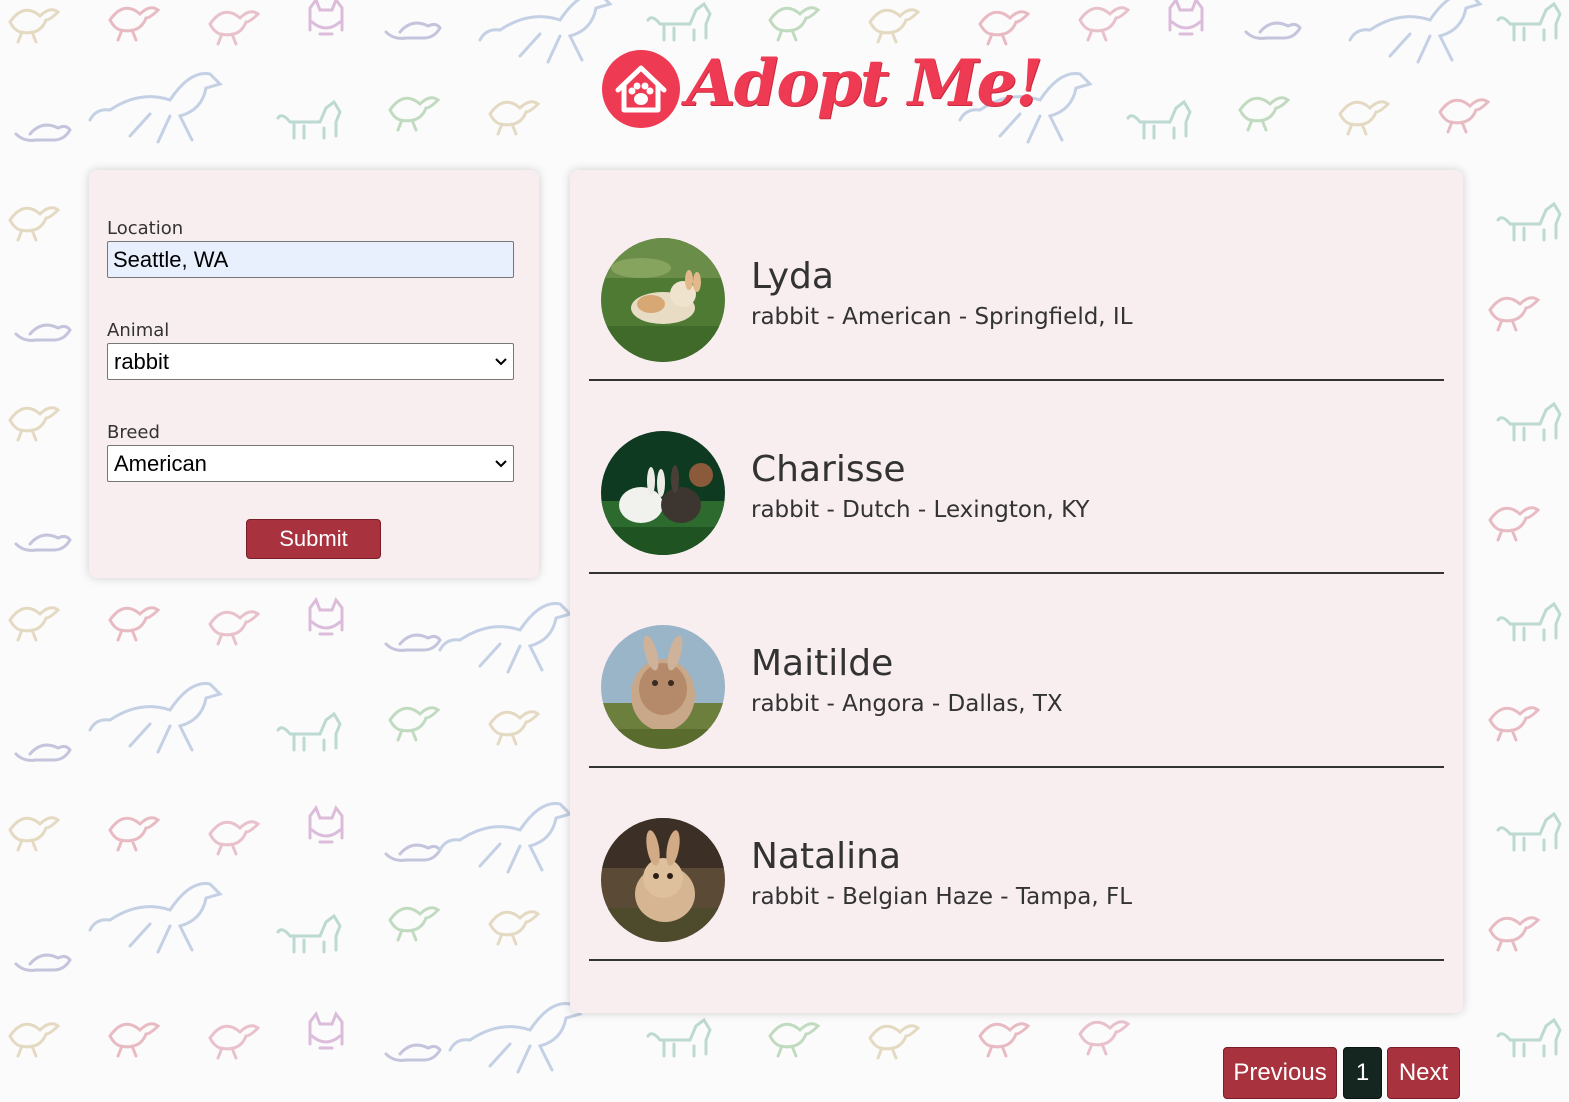  I want to click on pet-info: rabbit - American - Springfield, IL, so click(942, 317).